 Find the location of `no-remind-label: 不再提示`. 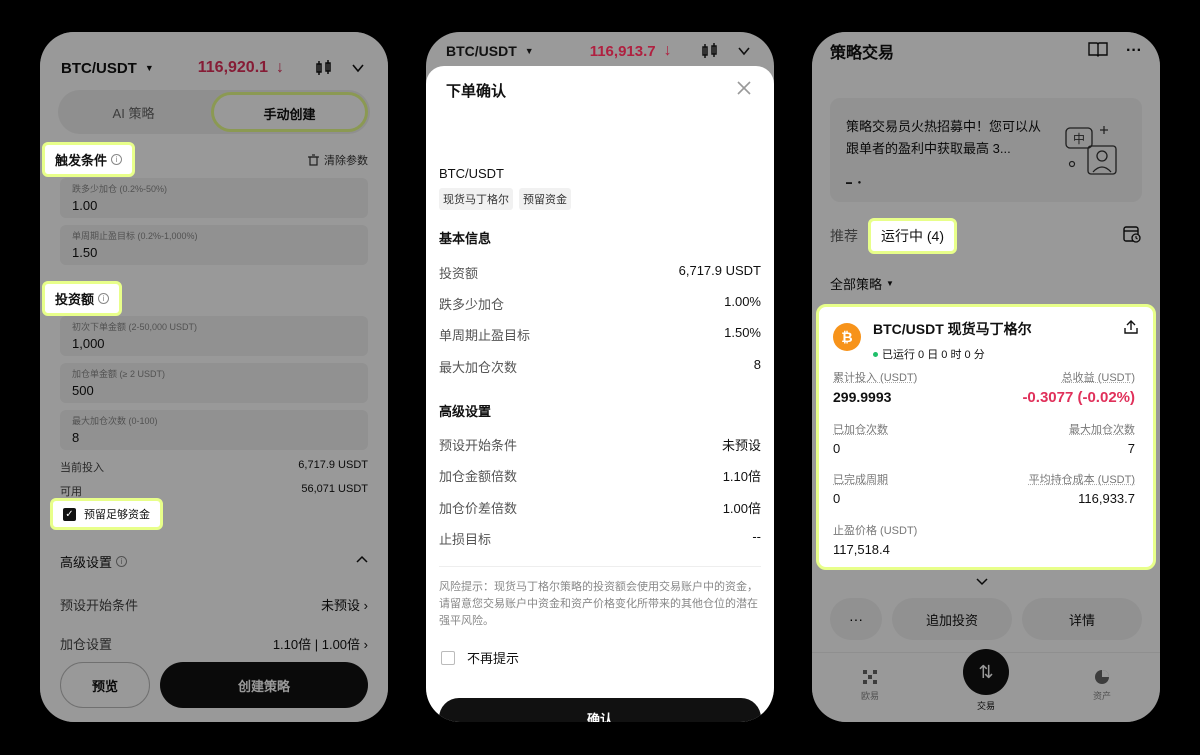

no-remind-label: 不再提示 is located at coordinates (493, 658).